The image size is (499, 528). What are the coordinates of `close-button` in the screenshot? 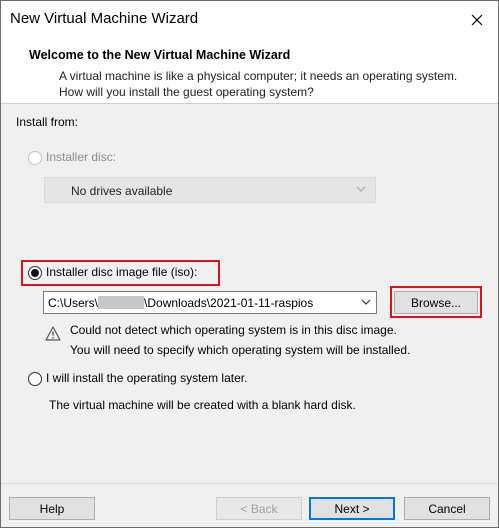 It's located at (477, 20).